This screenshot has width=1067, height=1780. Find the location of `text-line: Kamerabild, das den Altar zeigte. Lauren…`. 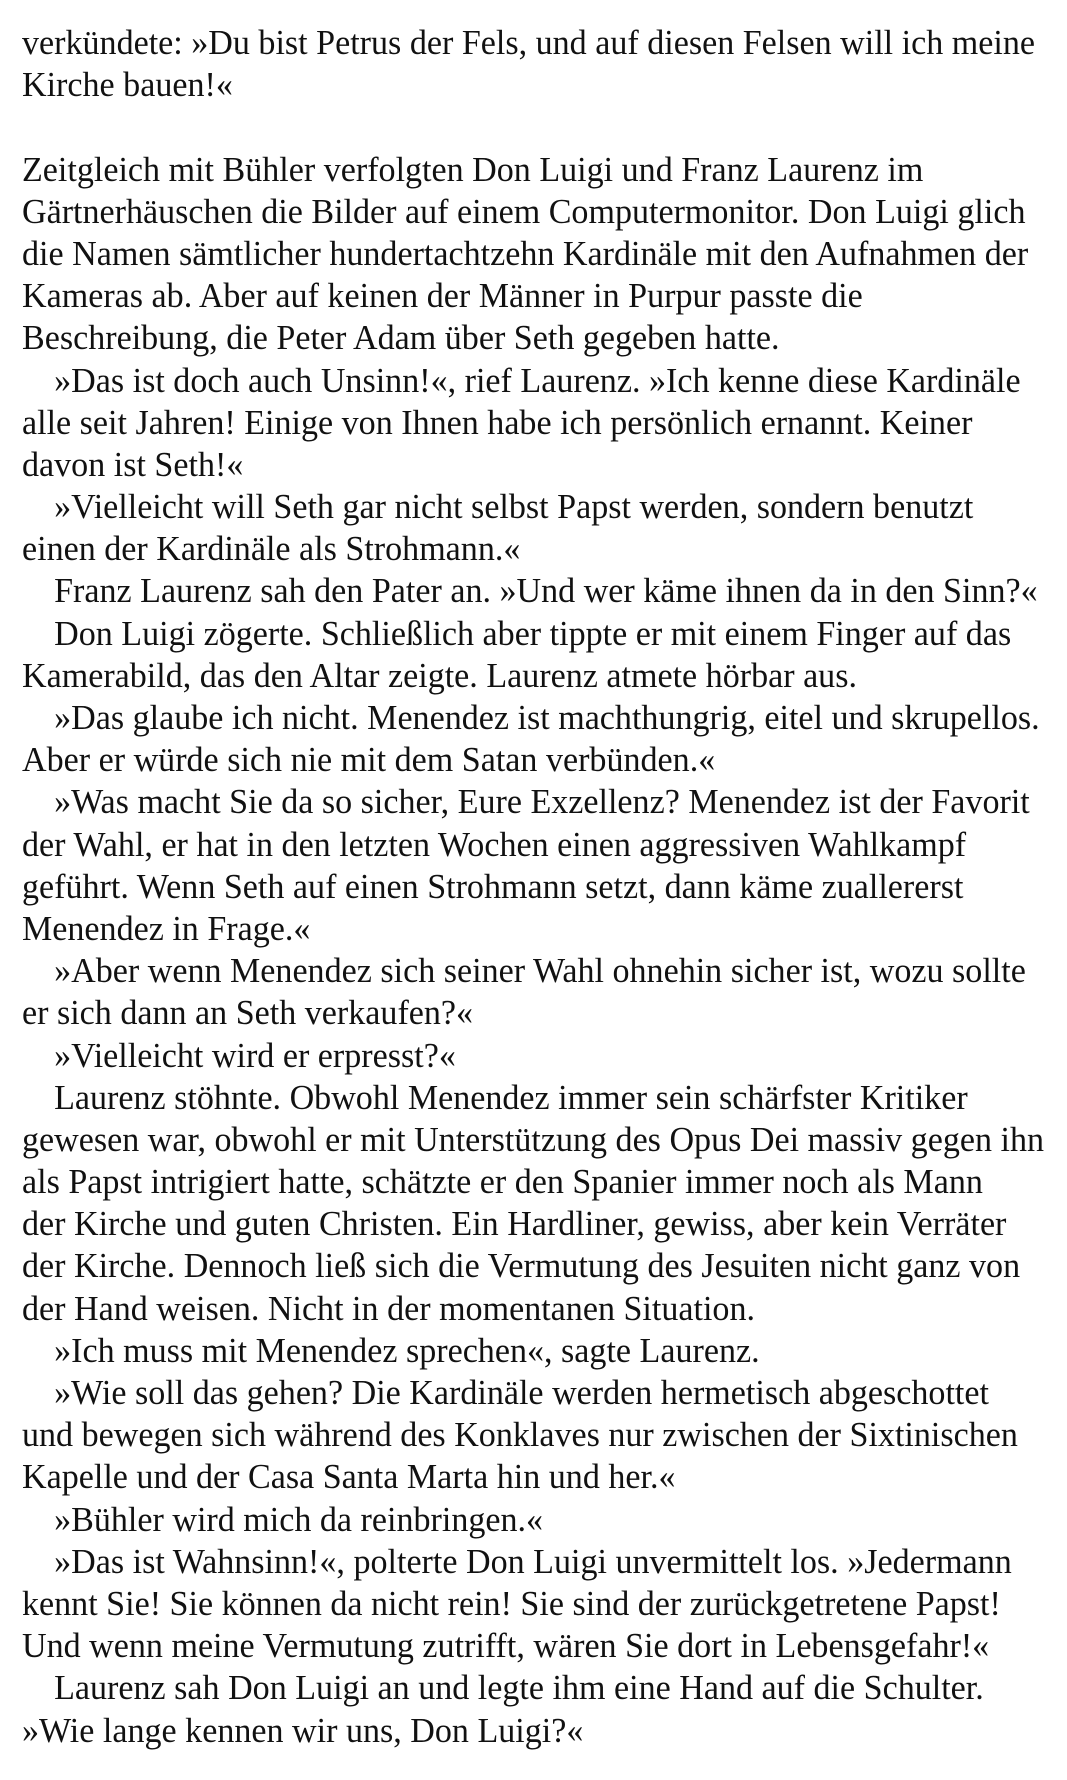

text-line: Kamerabild, das den Altar zeigte. Lauren… is located at coordinates (439, 675).